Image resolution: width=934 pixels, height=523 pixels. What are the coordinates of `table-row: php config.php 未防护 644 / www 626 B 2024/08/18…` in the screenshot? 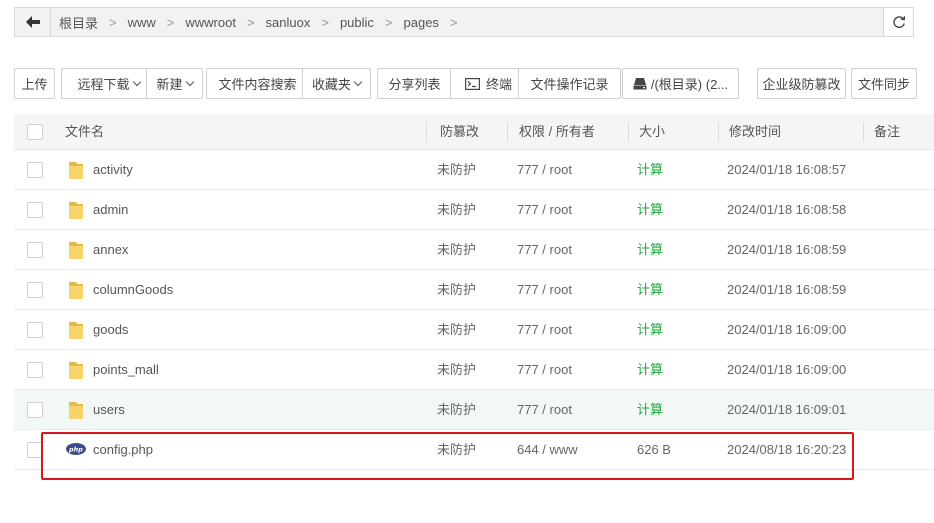 It's located at (474, 450).